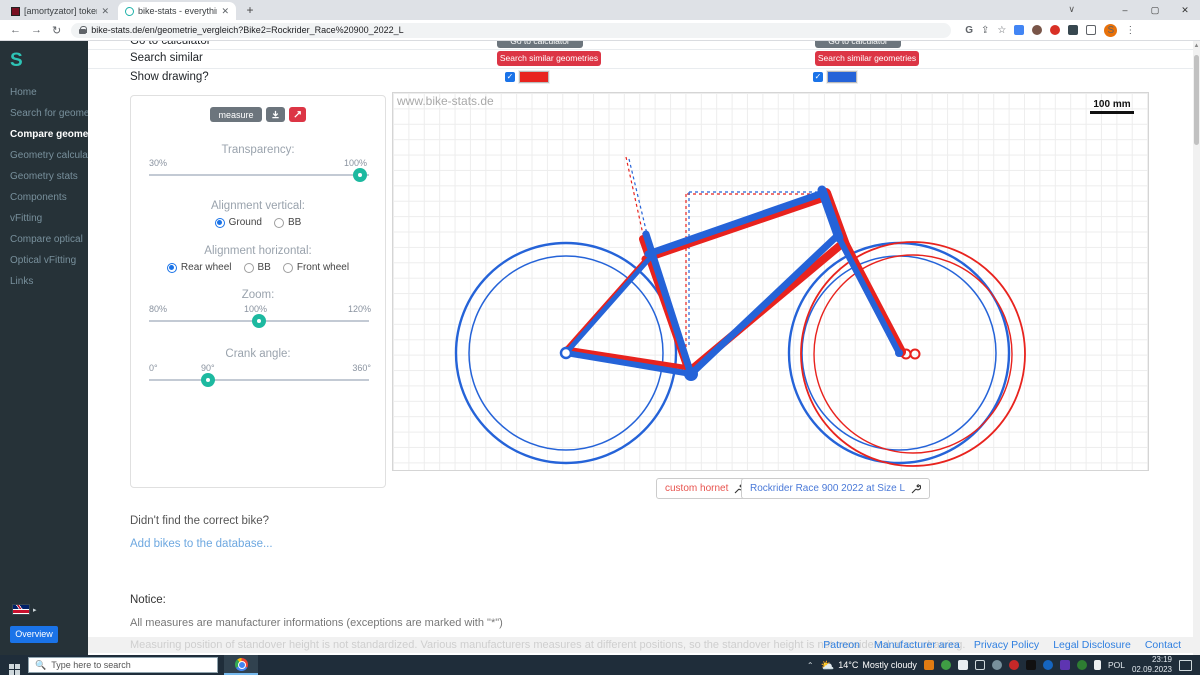  What do you see at coordinates (734, 281) in the screenshot?
I see `red-bike-frame` at bounding box center [734, 281].